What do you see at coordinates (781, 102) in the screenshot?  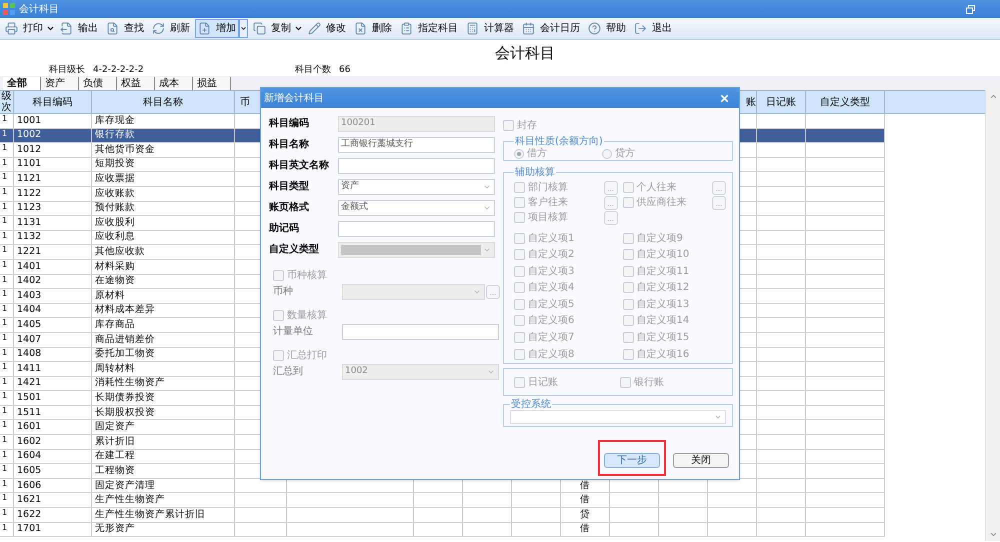 I see `column-header: 日记账` at bounding box center [781, 102].